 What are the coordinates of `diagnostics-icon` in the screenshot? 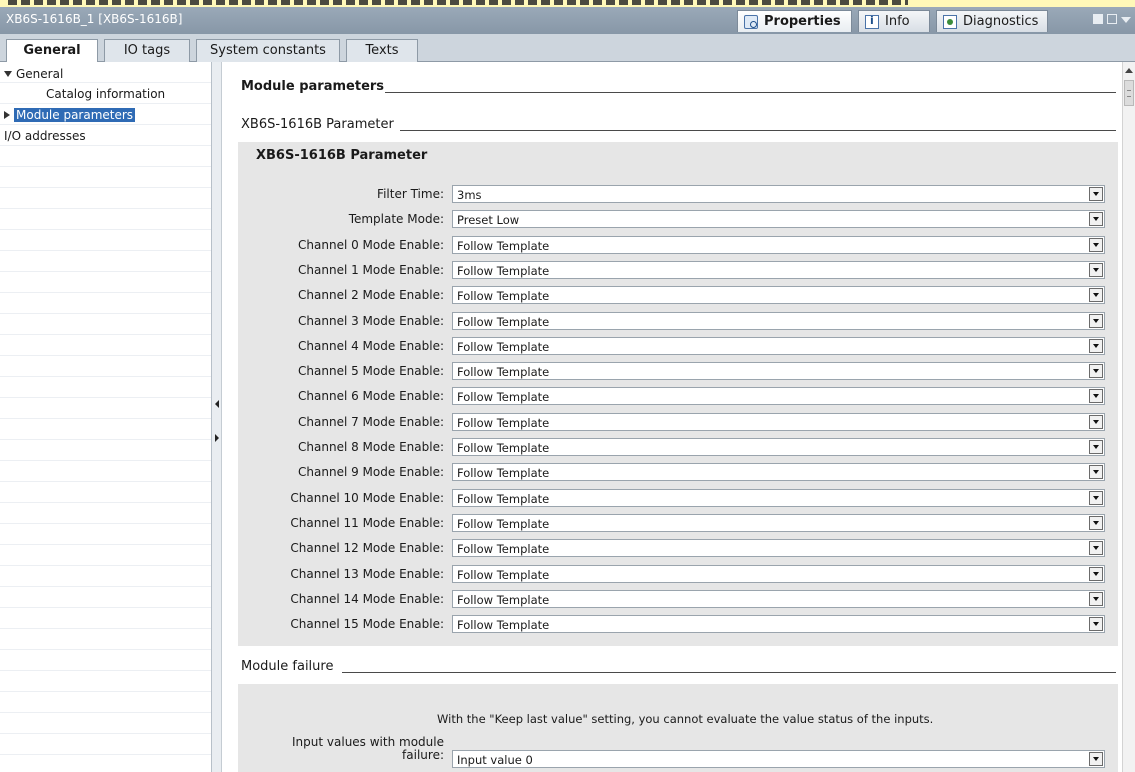 It's located at (950, 21).